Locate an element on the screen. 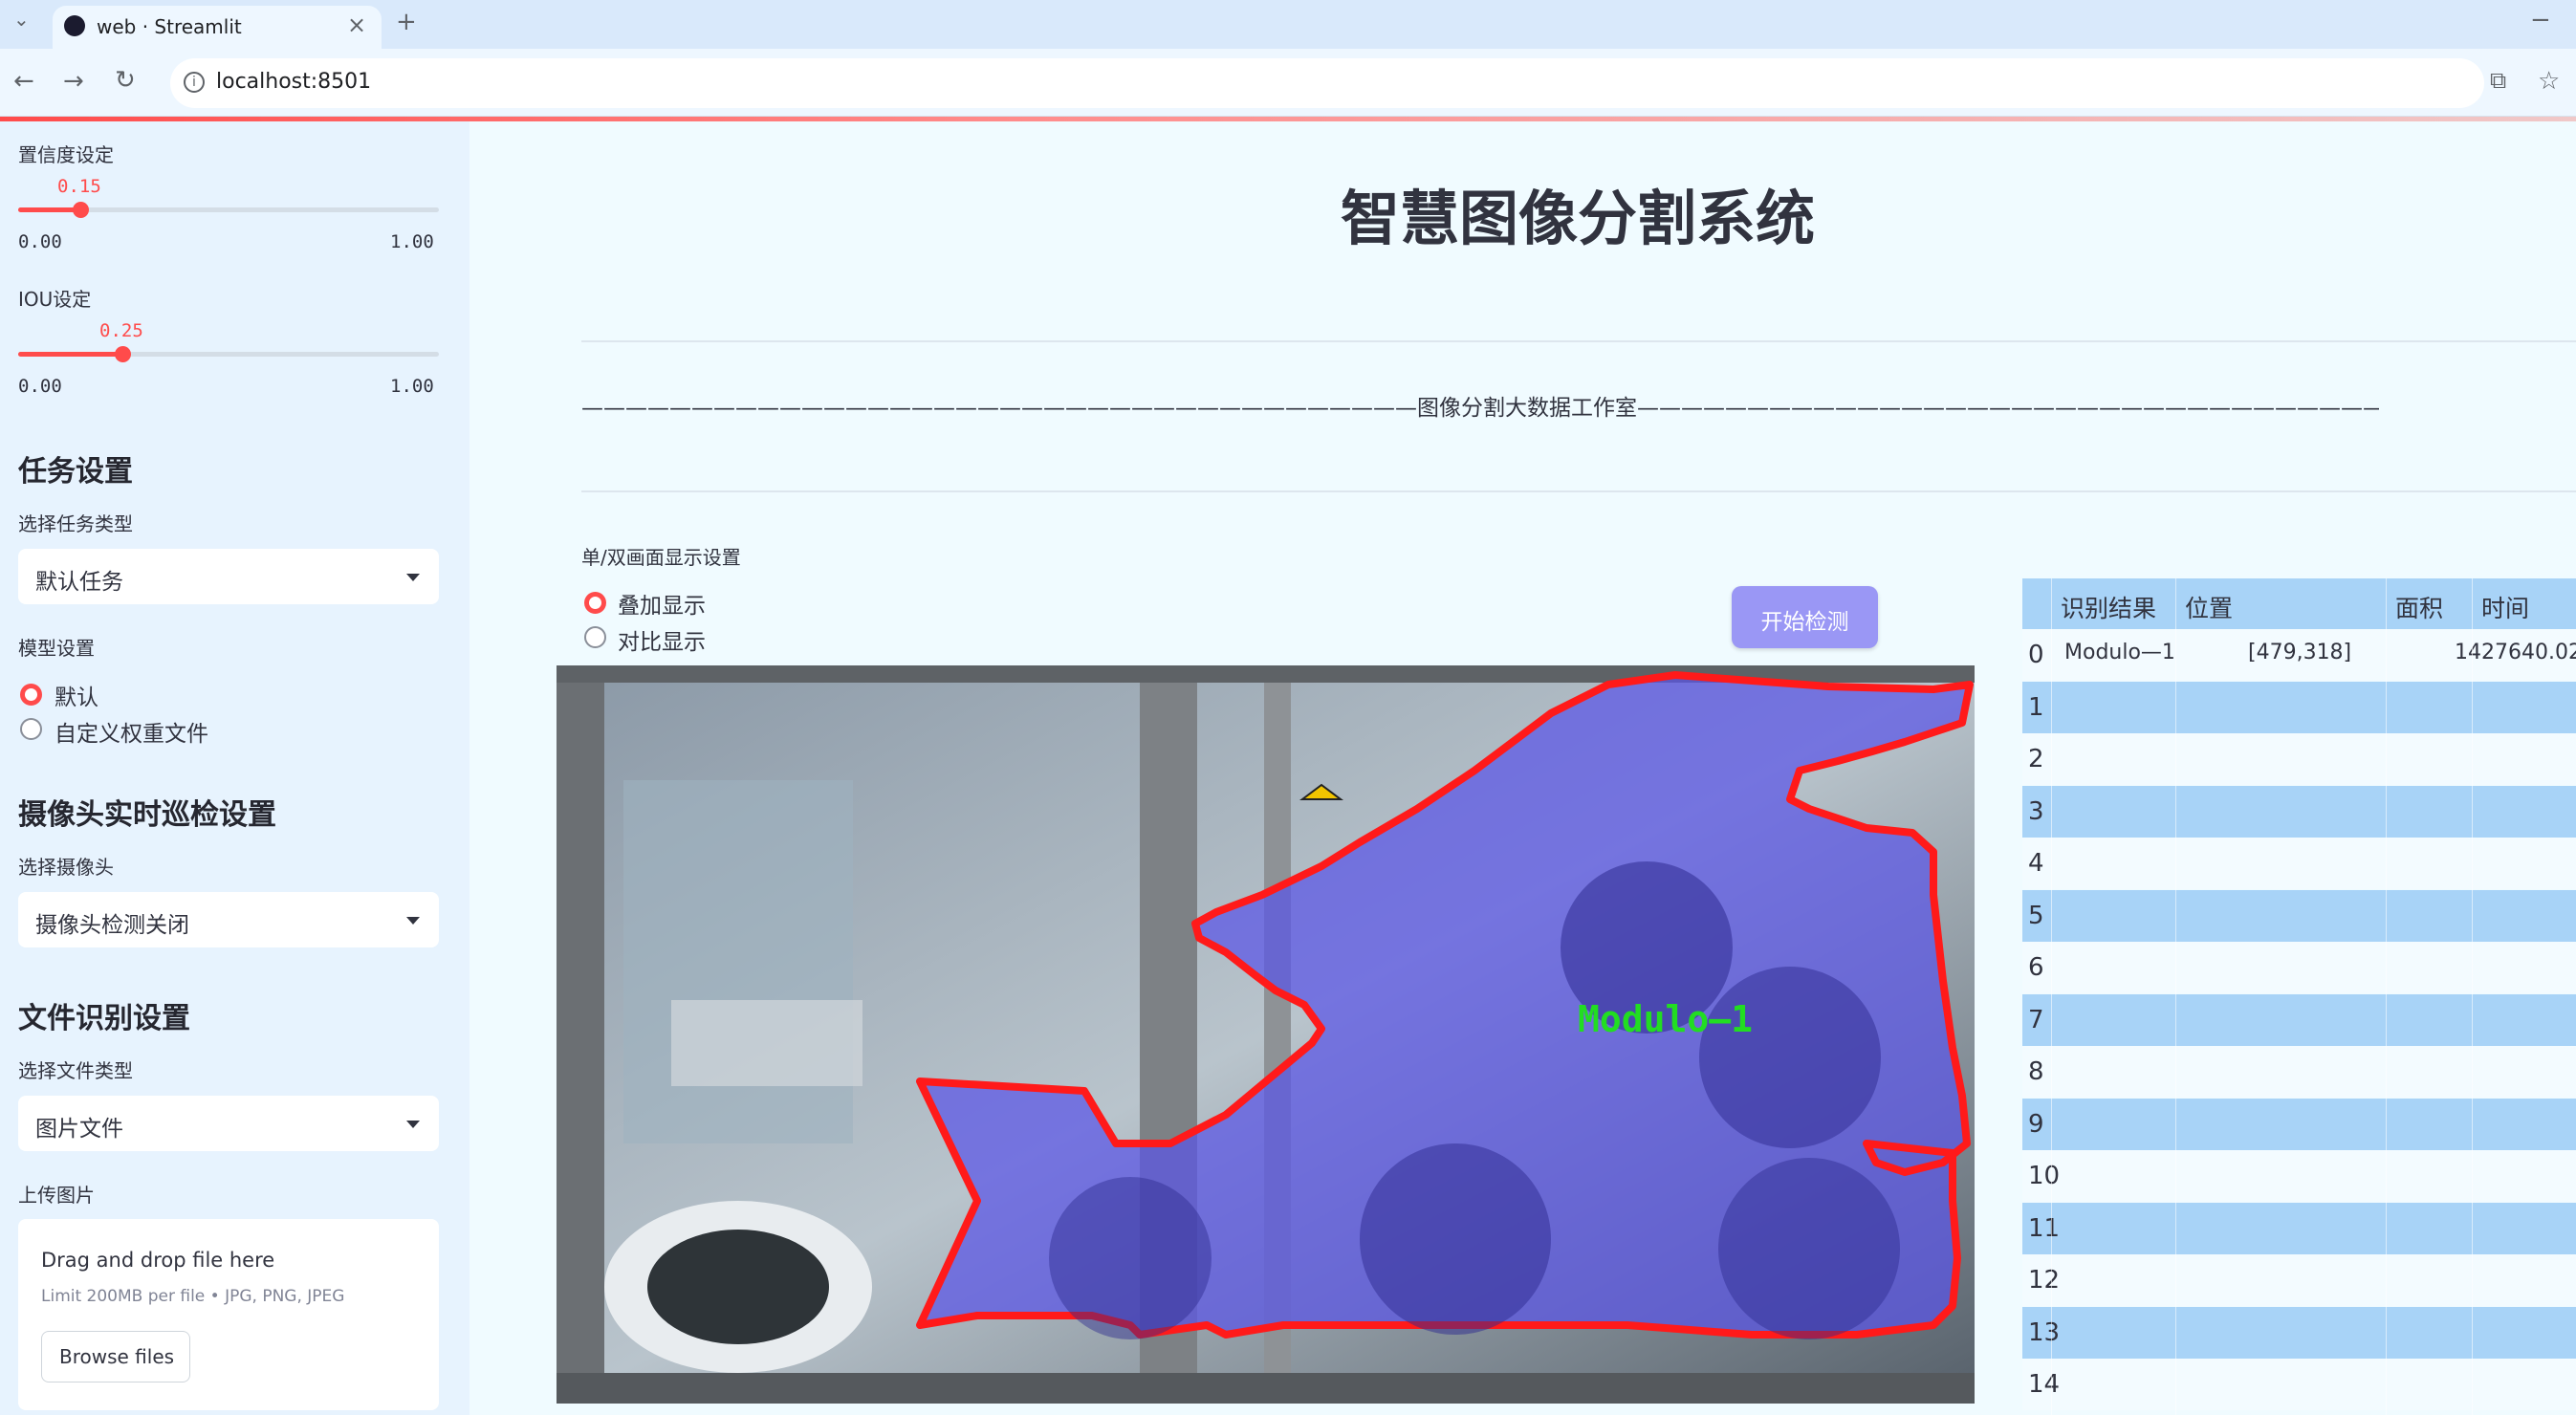 This screenshot has height=1415, width=2576. iou-max: 1.00 is located at coordinates (412, 387).